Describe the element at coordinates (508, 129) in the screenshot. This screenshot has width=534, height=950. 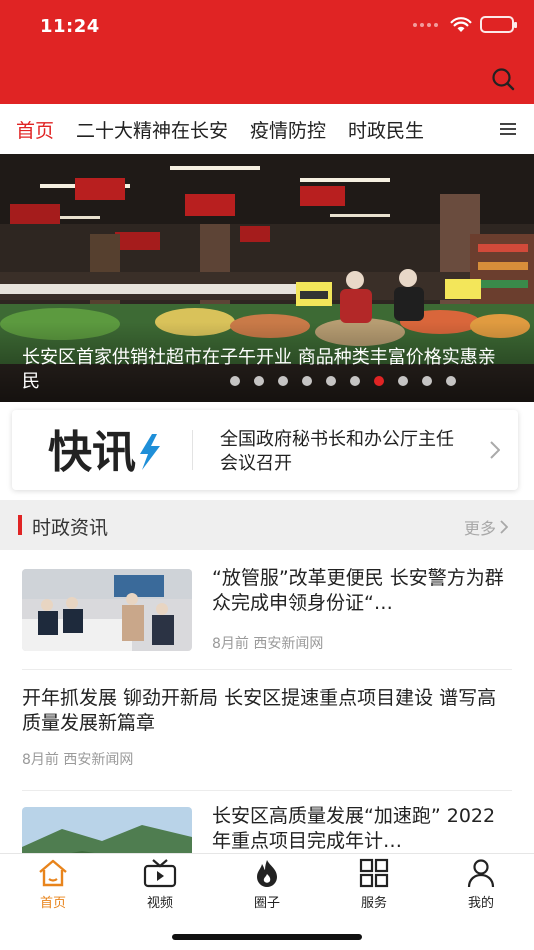
I see `menu-icon` at that location.